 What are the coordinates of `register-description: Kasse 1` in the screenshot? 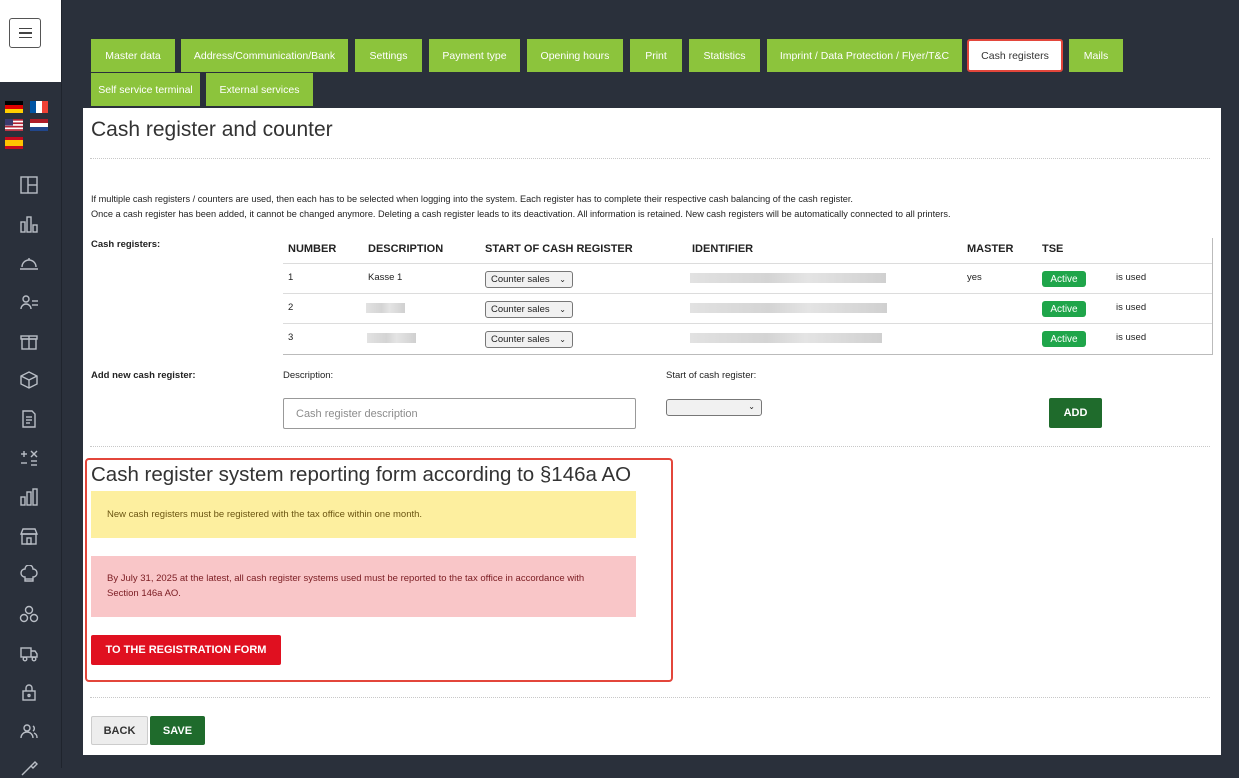 It's located at (385, 277).